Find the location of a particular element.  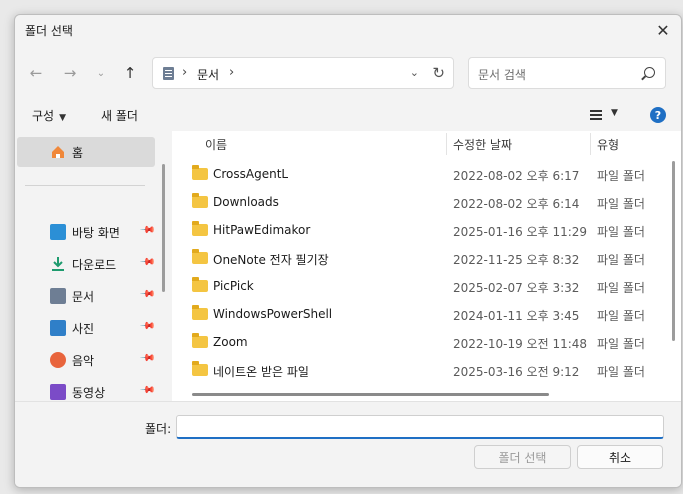

cancel-button: 취소 is located at coordinates (620, 457).